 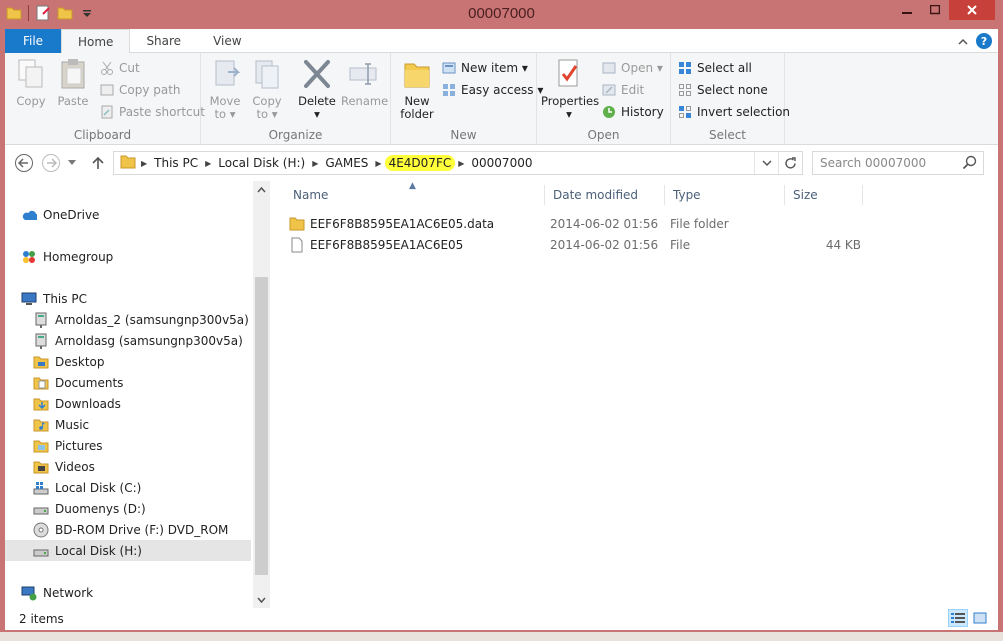 What do you see at coordinates (261, 599) in the screenshot?
I see `scroll-down-button` at bounding box center [261, 599].